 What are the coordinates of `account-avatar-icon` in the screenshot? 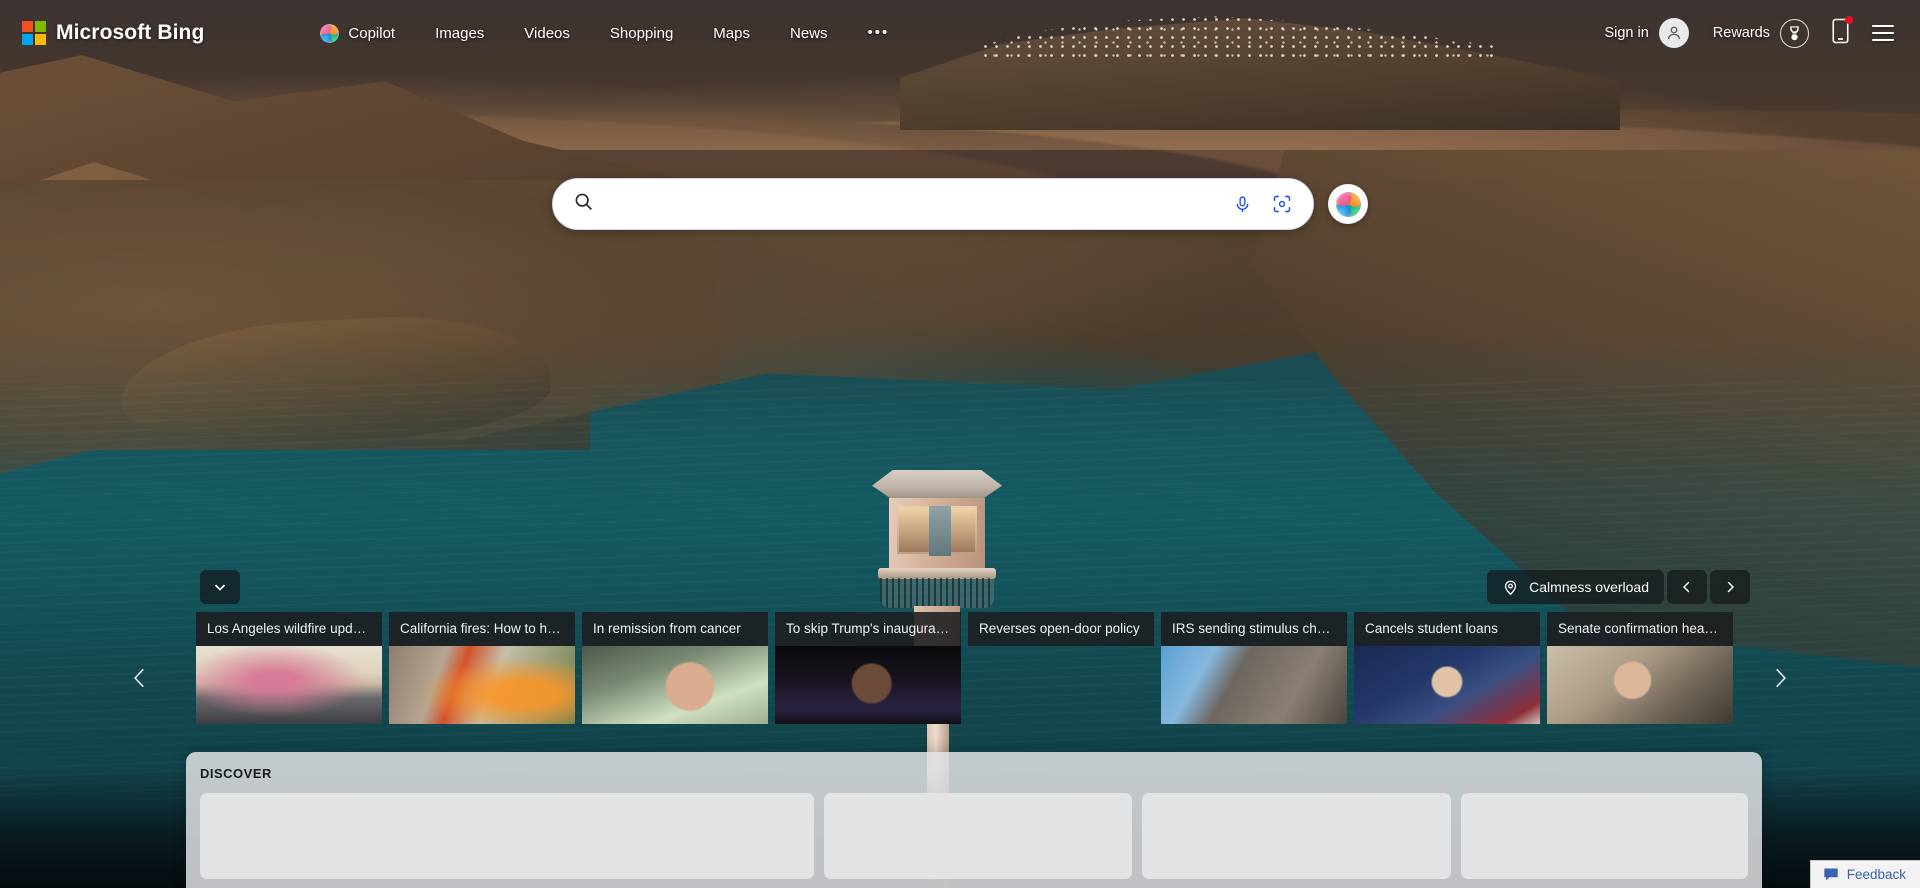 It's located at (1673, 33).